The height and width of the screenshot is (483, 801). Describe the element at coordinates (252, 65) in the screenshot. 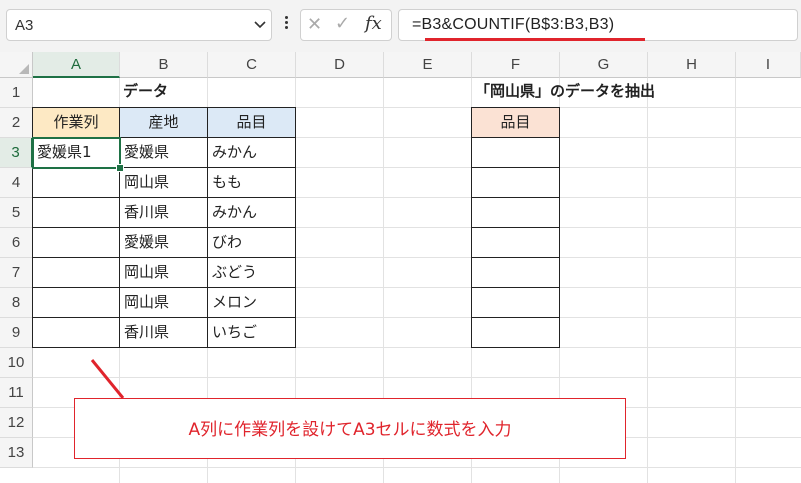

I see `column-header-c: C` at that location.